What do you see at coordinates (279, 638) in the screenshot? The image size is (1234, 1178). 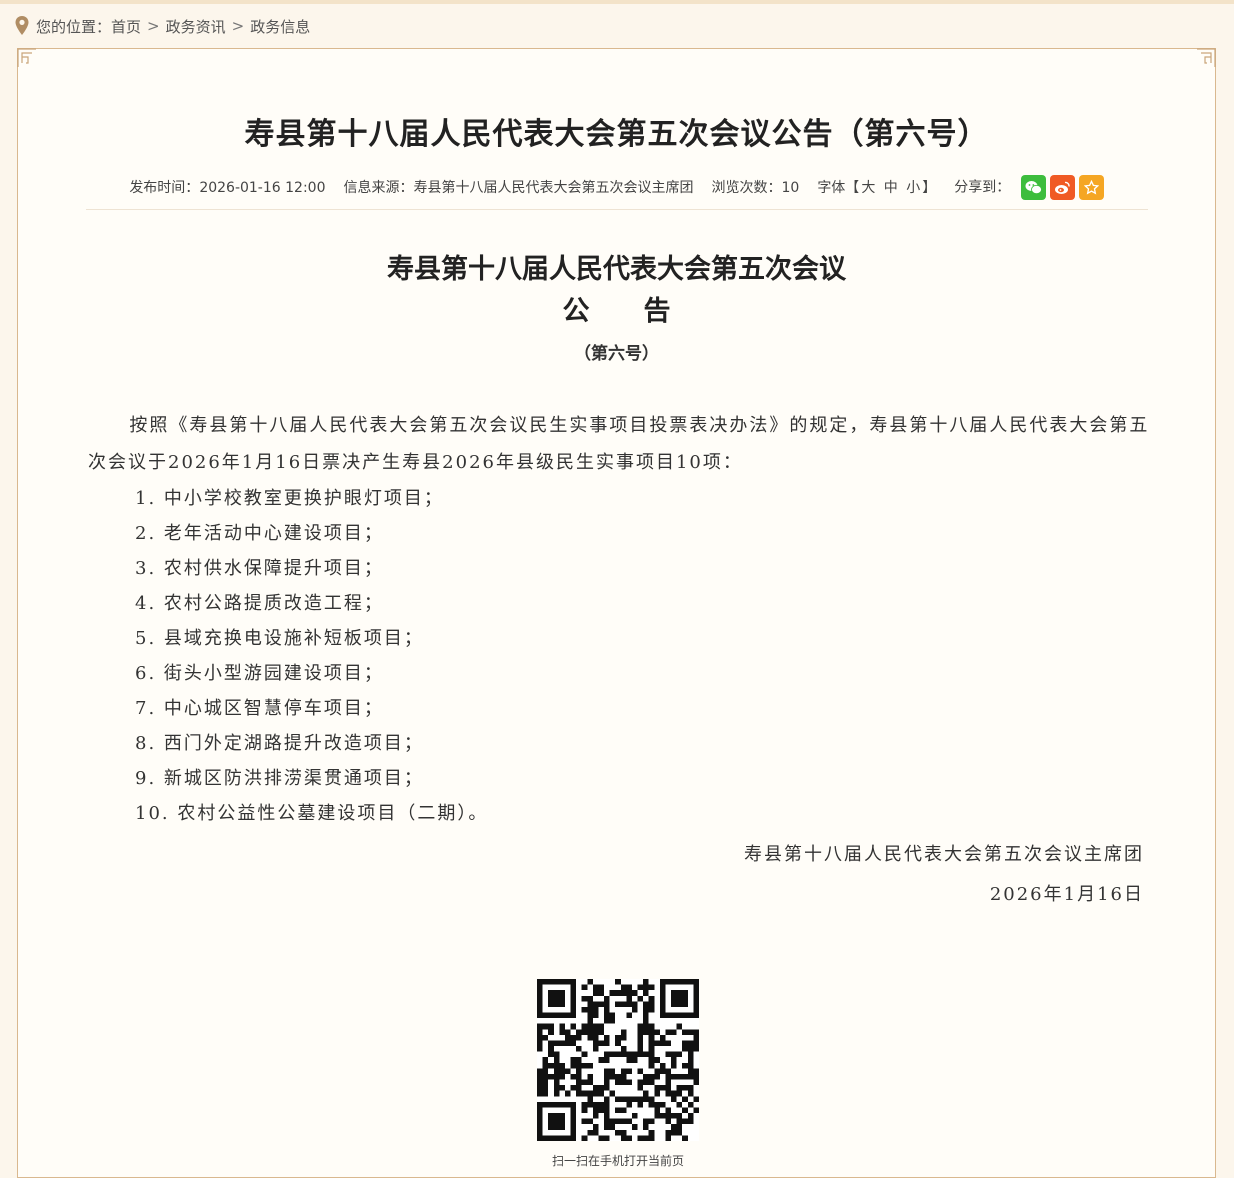 I see `list-item: 5. 县域充换电设施补短板项目；` at bounding box center [279, 638].